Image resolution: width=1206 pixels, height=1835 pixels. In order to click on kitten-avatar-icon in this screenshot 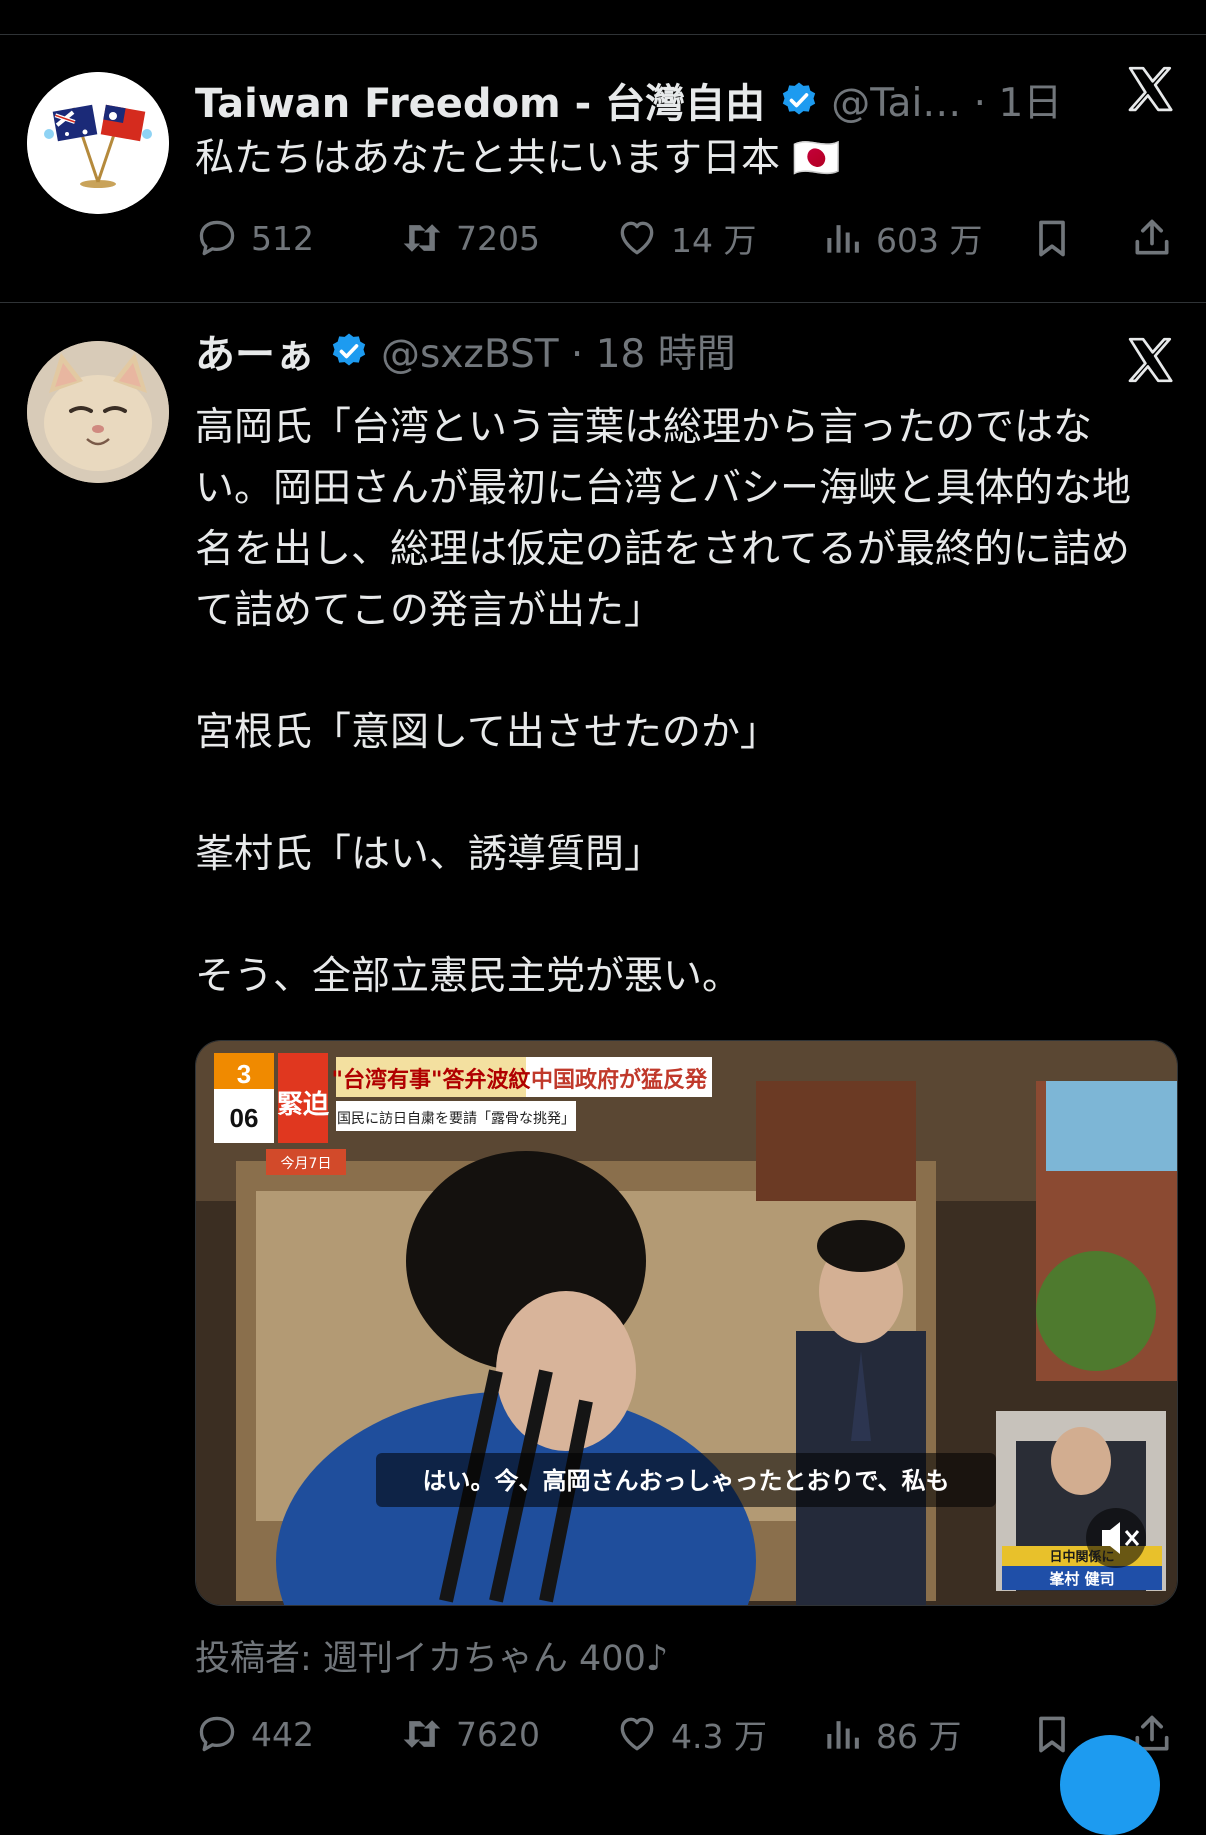, I will do `click(98, 412)`.